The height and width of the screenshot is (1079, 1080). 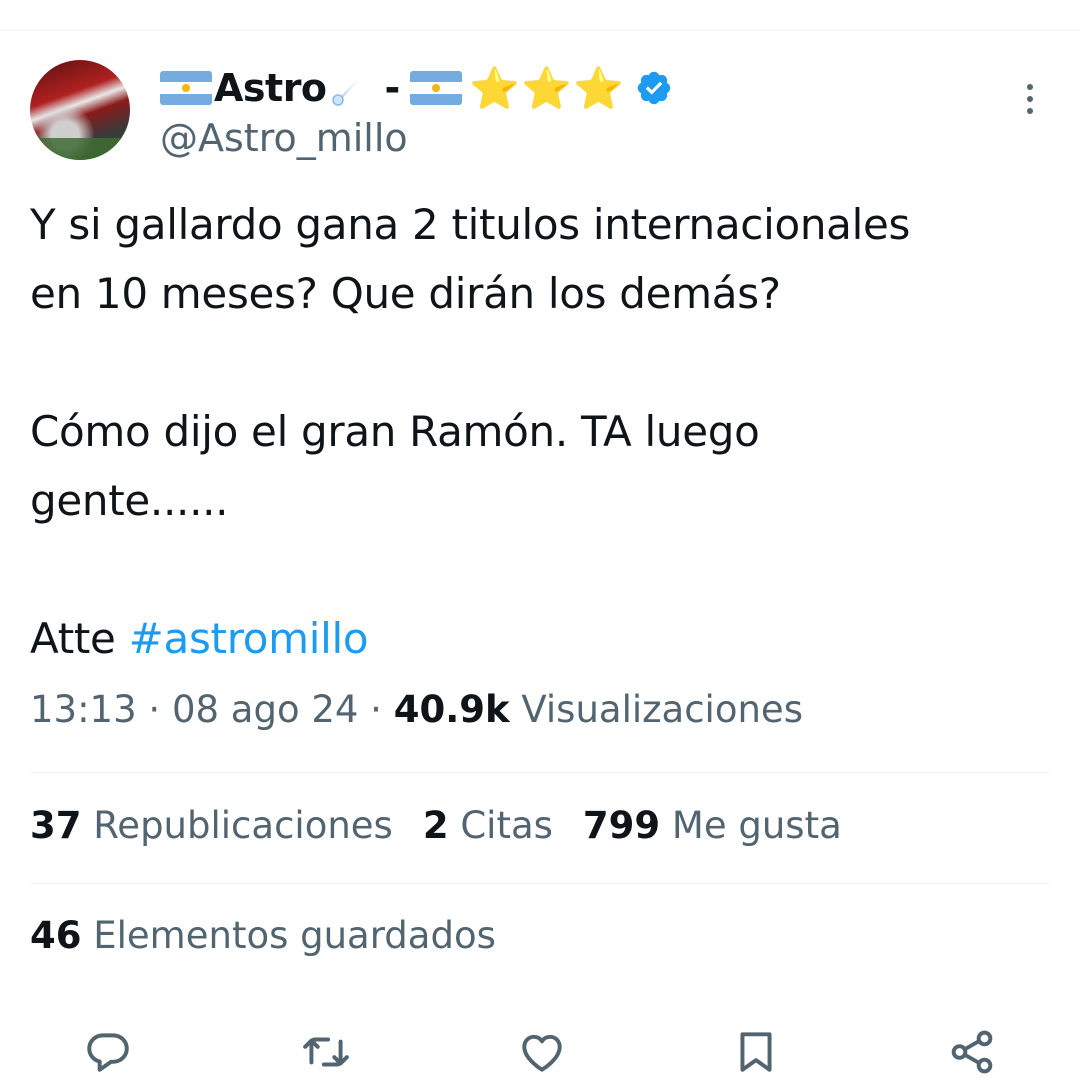 I want to click on retweet-button, so click(x=326, y=1052).